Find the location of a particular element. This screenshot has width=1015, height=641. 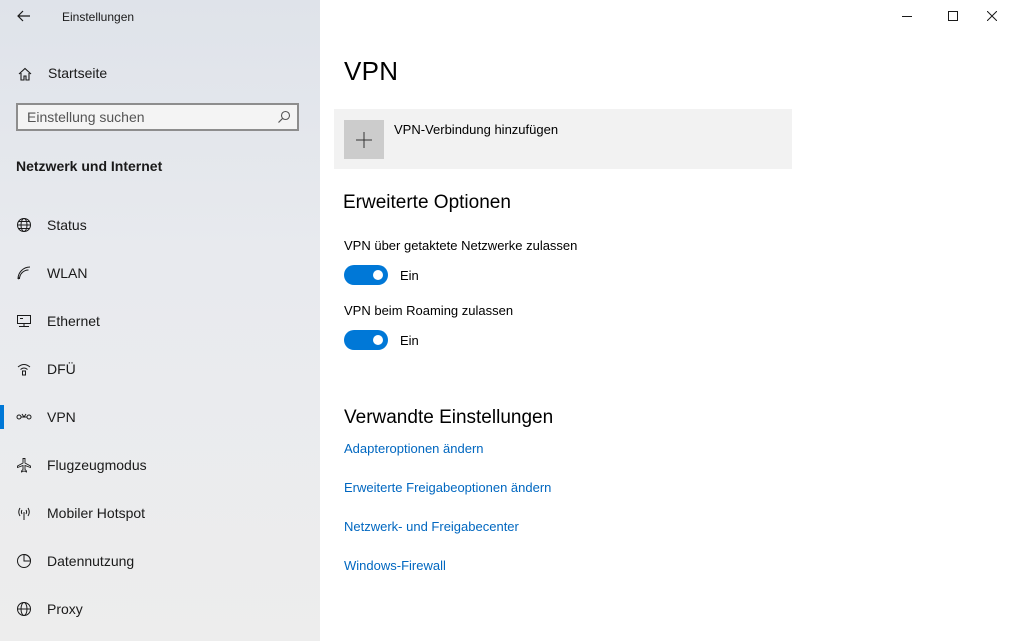

sidebar-item-label: Proxy is located at coordinates (65, 609).